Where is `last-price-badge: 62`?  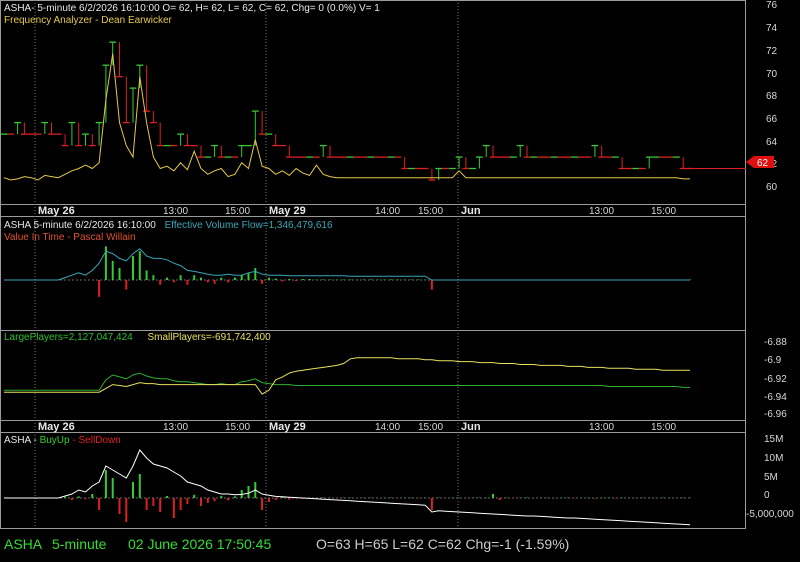
last-price-badge: 62 is located at coordinates (760, 162).